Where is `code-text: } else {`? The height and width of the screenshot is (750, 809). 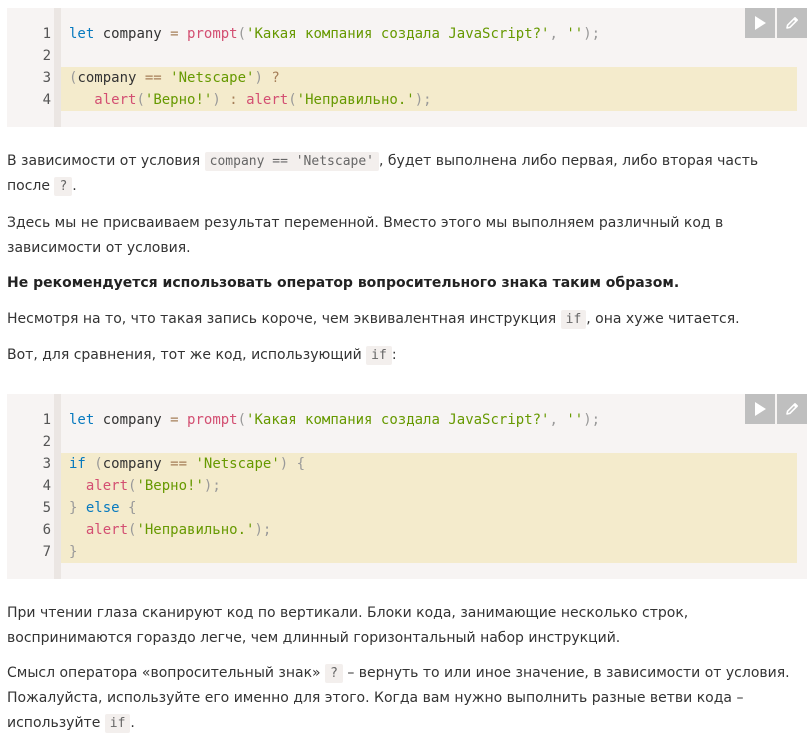
code-text: } else { is located at coordinates (98, 508).